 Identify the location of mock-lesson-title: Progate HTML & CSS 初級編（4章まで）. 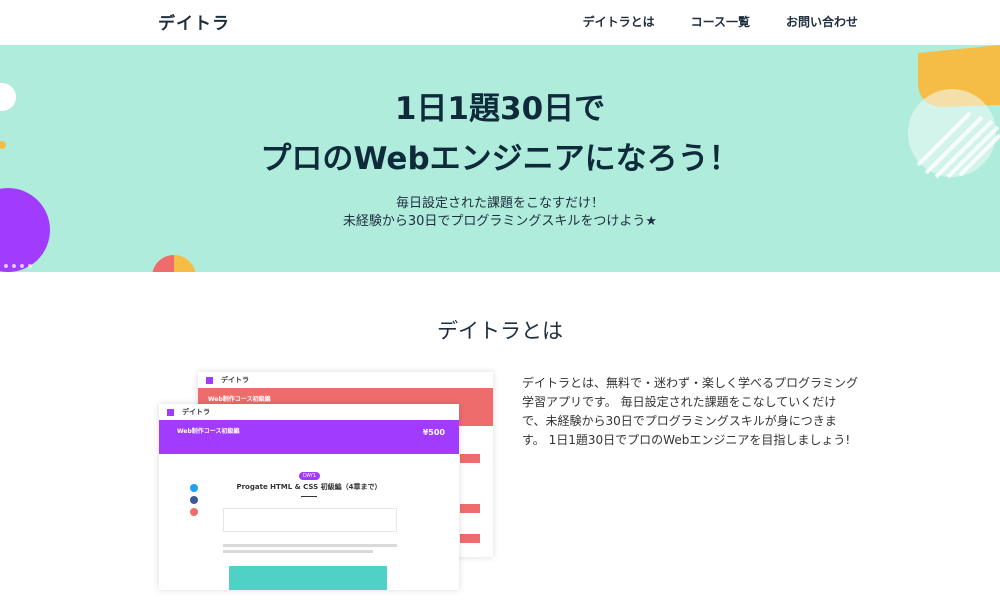
(309, 487).